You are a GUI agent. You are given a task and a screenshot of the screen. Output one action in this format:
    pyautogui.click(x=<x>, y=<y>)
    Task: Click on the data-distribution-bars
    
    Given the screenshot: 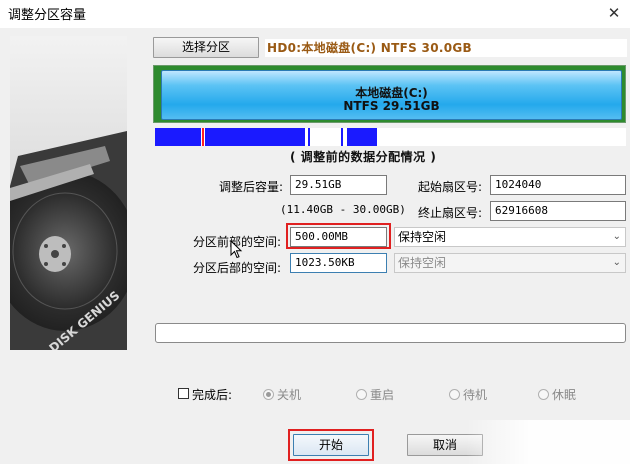 What is the action you would take?
    pyautogui.click(x=266, y=137)
    